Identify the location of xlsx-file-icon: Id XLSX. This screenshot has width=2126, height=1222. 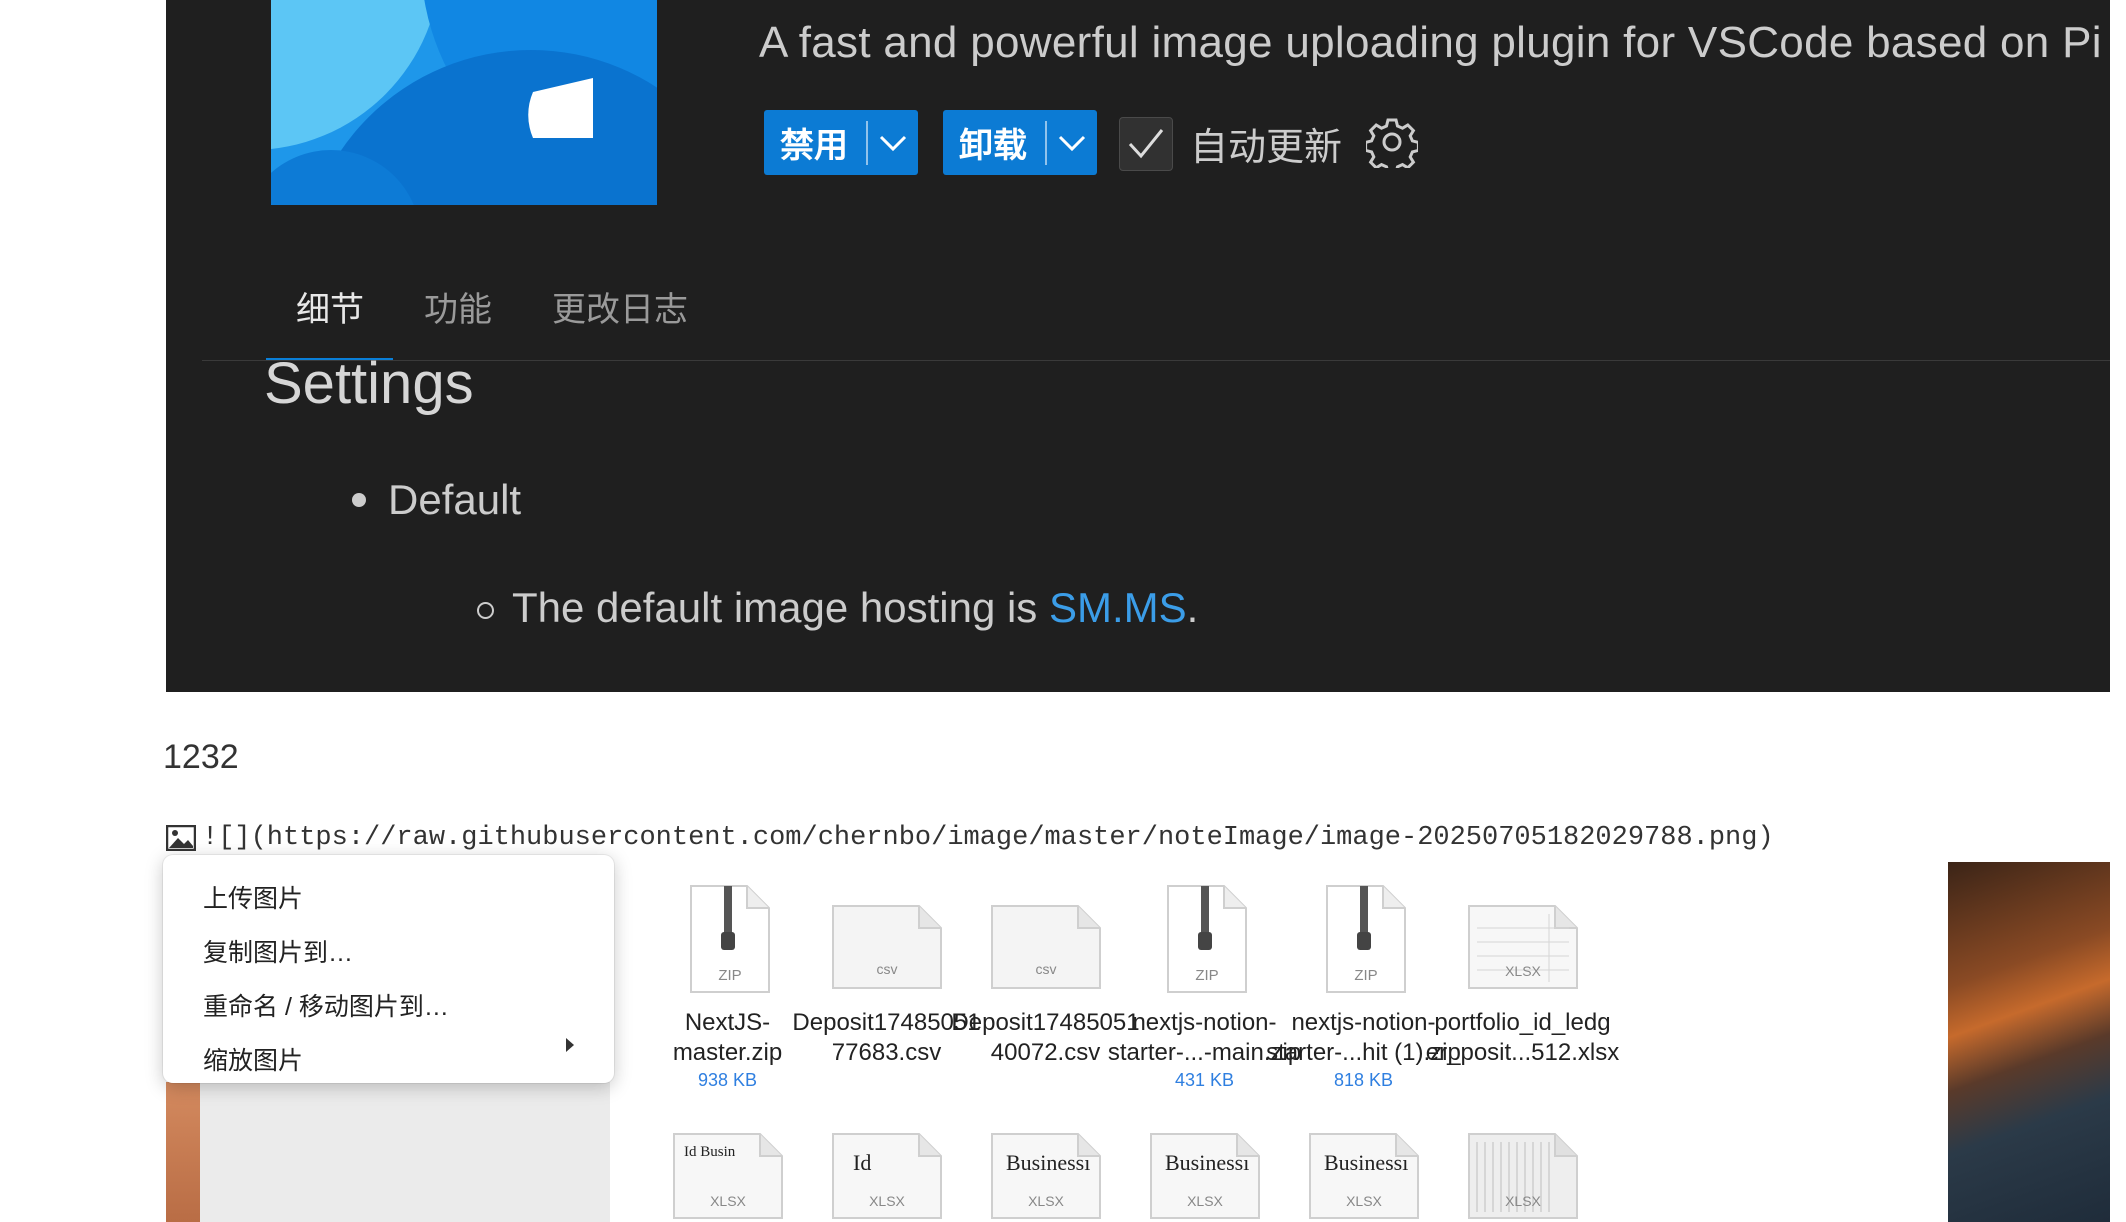
(886, 1176).